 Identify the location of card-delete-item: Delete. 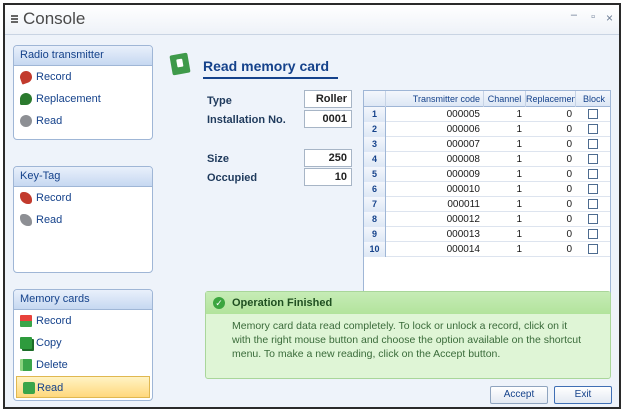
(83, 365).